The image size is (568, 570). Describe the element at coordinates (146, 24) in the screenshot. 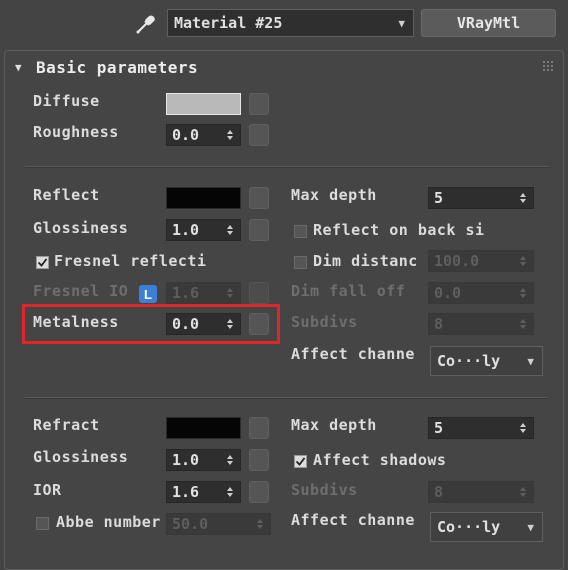

I see `eyedropper-icon` at that location.